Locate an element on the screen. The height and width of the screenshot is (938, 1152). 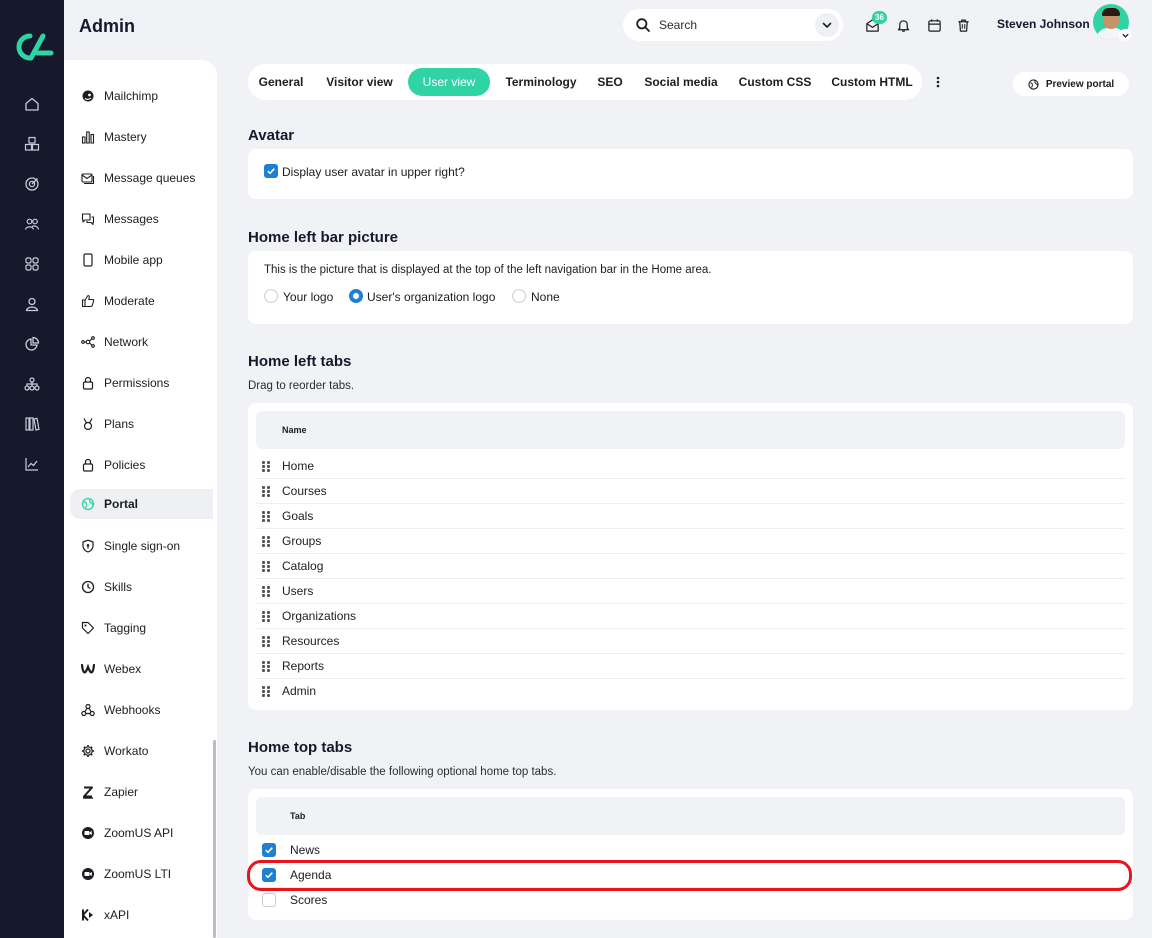
menu-item-mobile-app: Mobile app is located at coordinates (146, 260).